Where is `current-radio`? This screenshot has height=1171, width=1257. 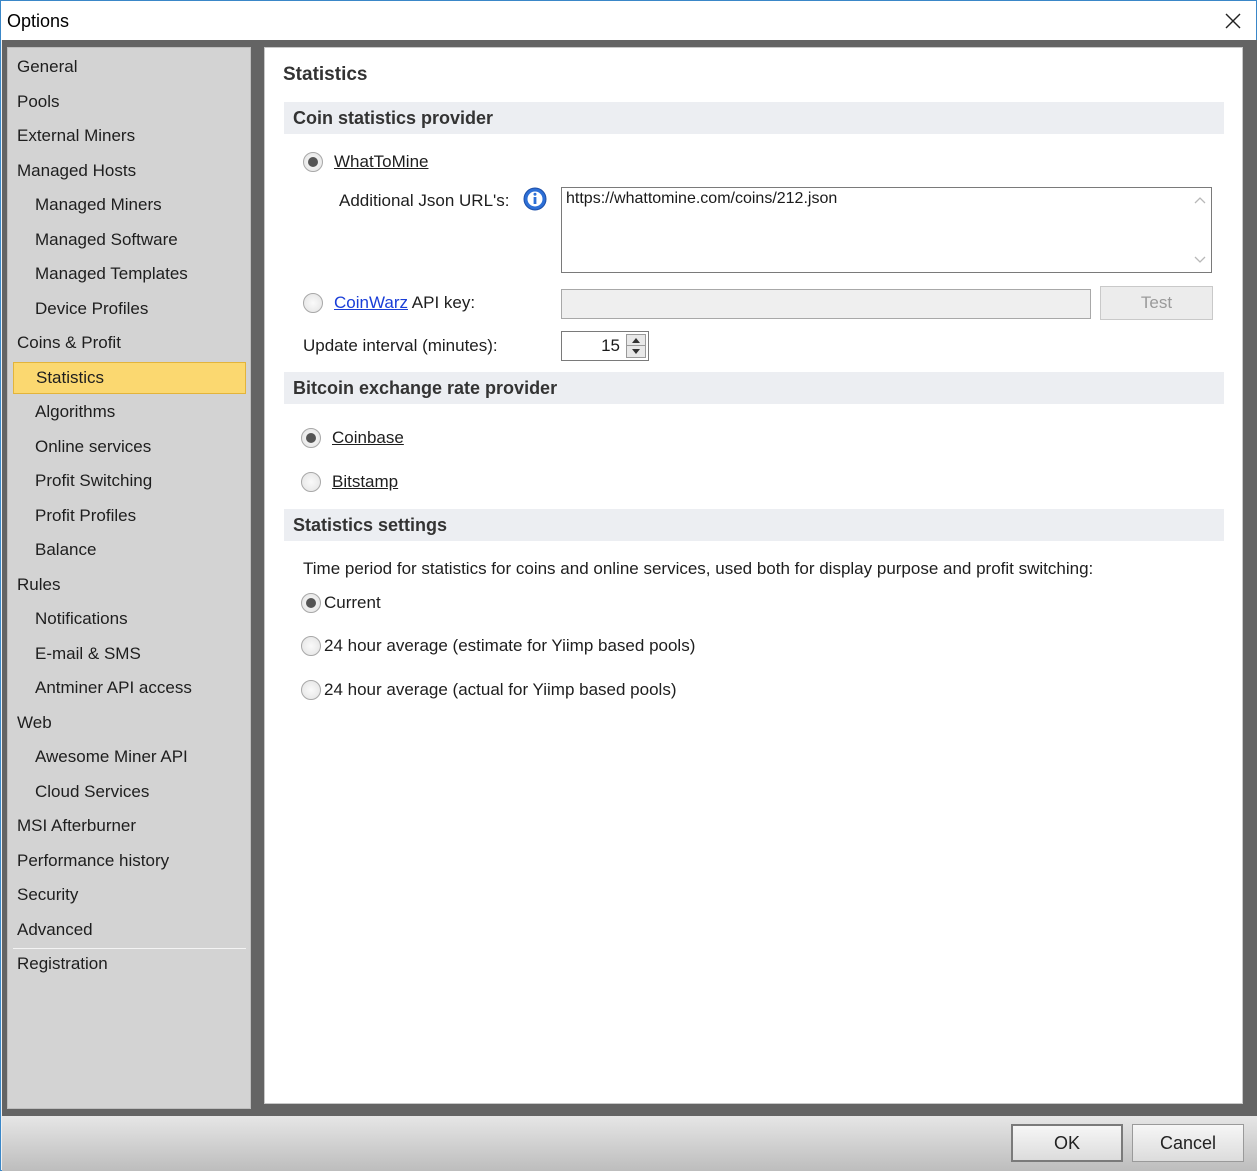 current-radio is located at coordinates (311, 603).